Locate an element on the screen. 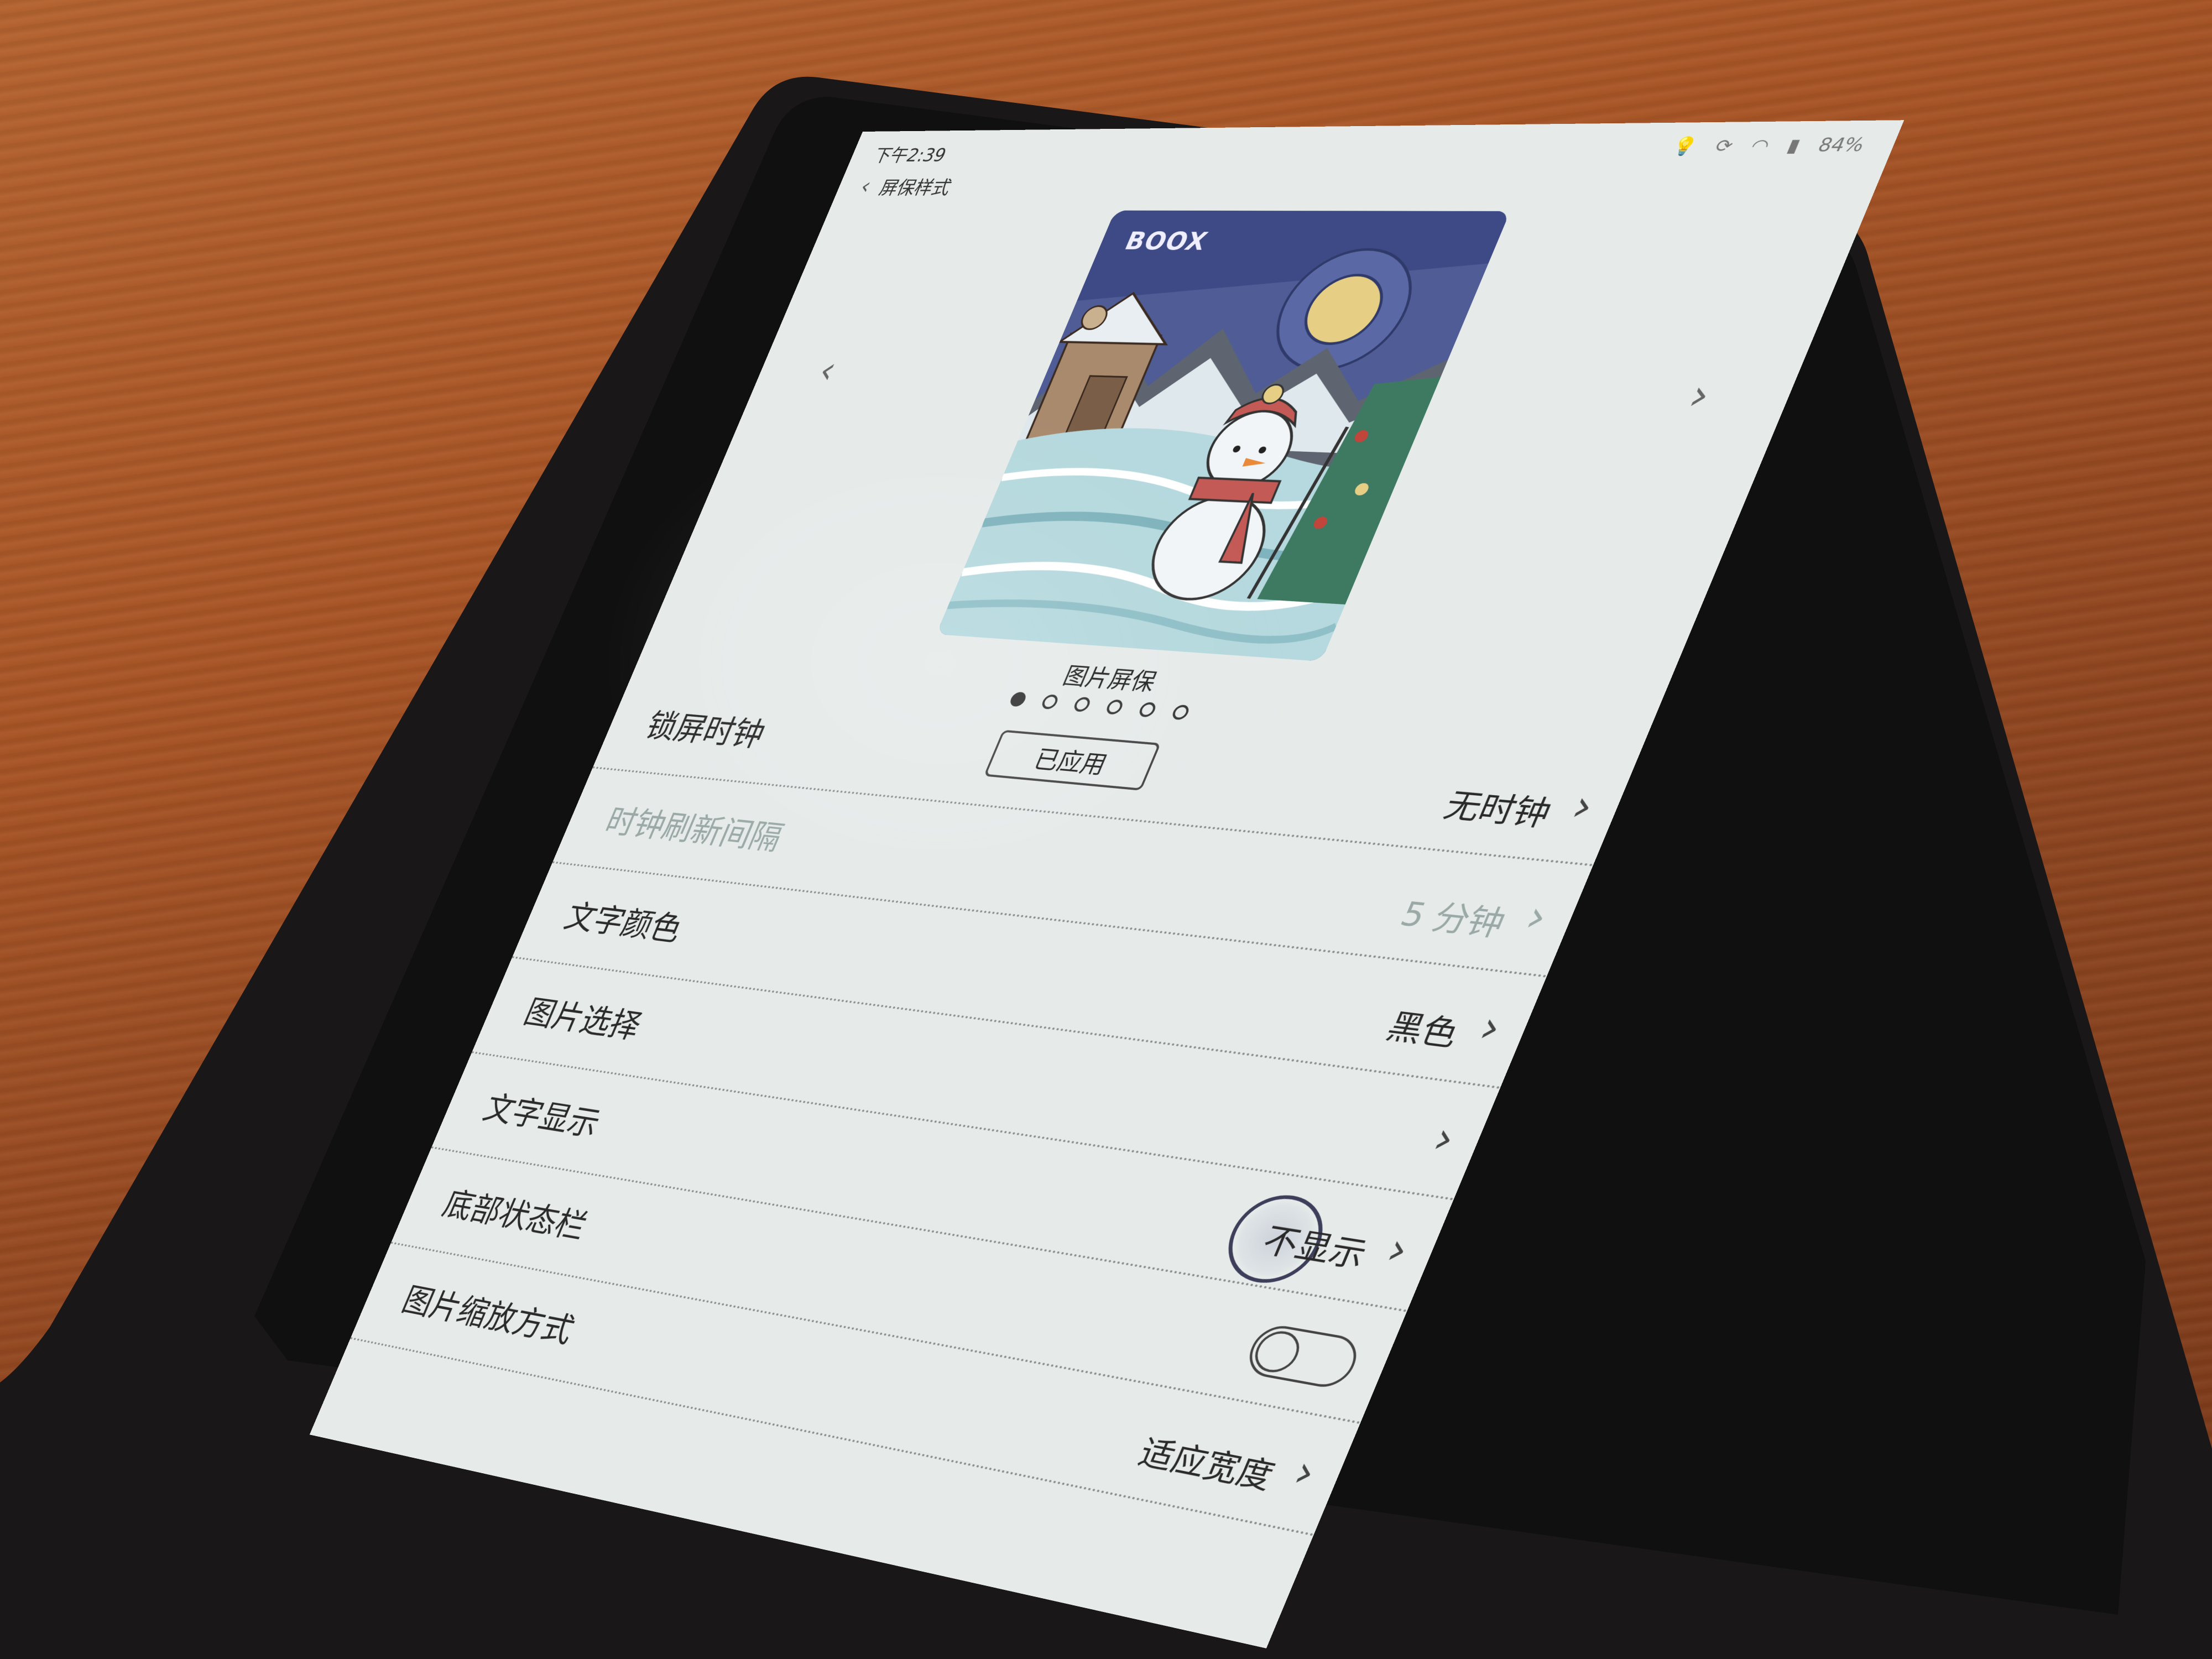 This screenshot has width=2212, height=1659. setting-value: 无时钟 is located at coordinates (1498, 809).